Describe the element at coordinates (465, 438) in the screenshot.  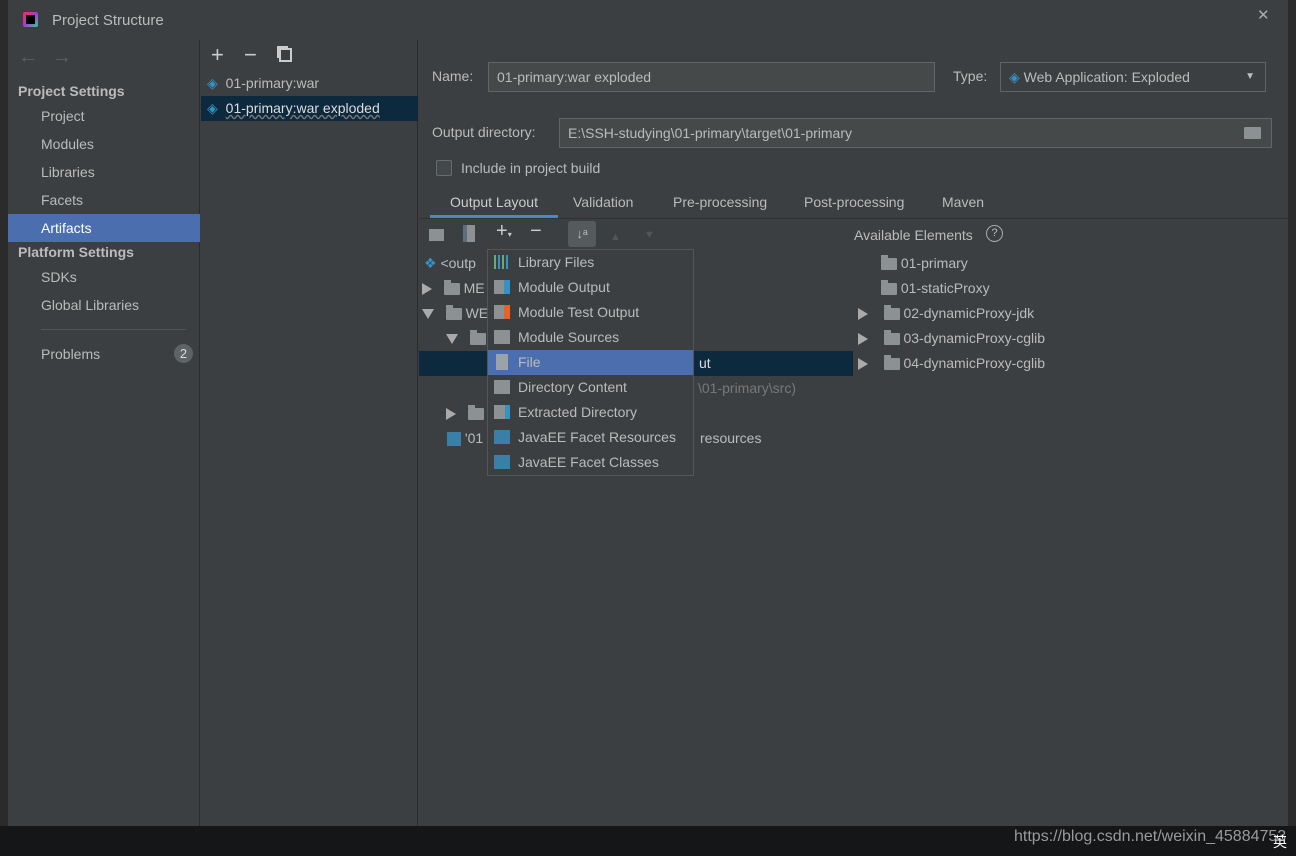
I see `tree-row-facet-resources: '01` at that location.